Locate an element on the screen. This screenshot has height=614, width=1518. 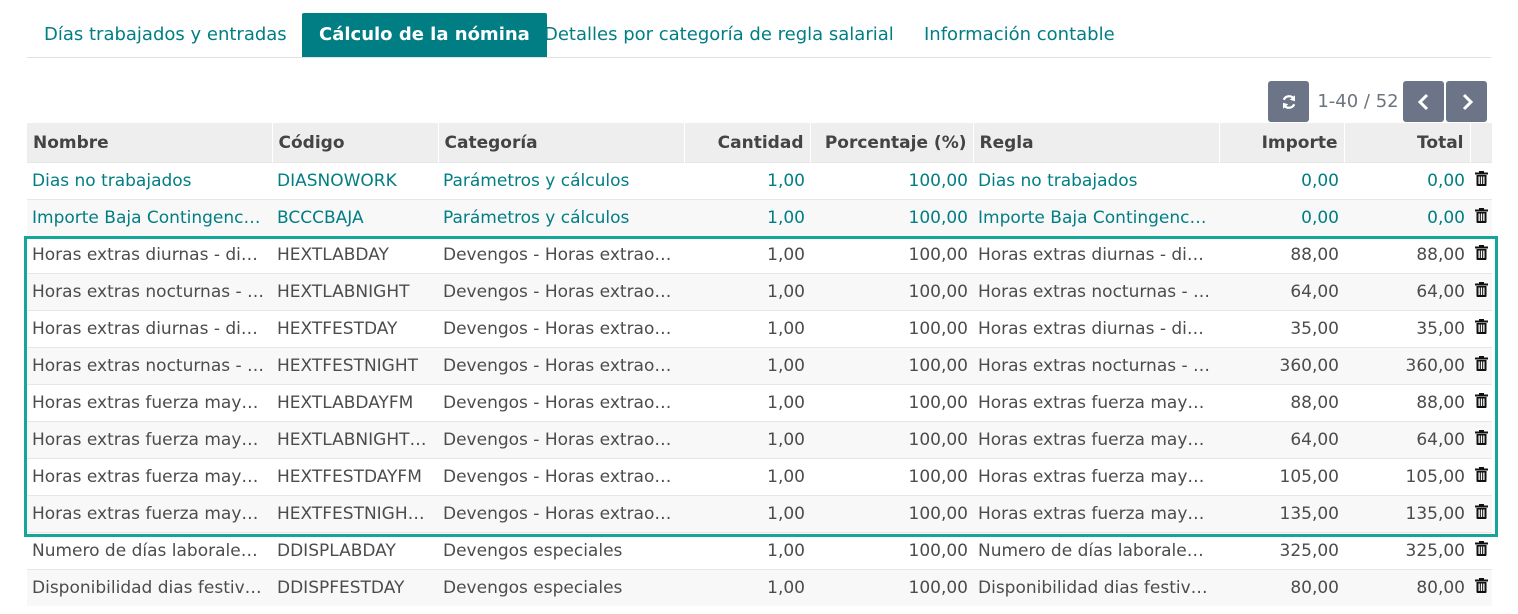
cell-codigo: DDISPFESTDAY is located at coordinates (355, 587).